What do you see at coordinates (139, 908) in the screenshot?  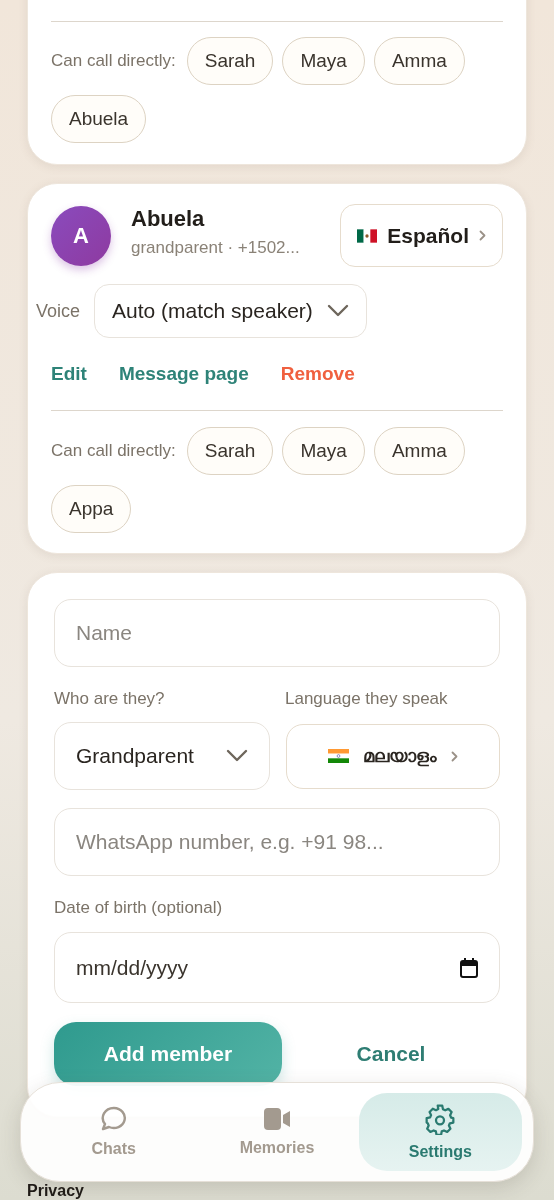 I see `dob-label: Date of birth (optional)` at bounding box center [139, 908].